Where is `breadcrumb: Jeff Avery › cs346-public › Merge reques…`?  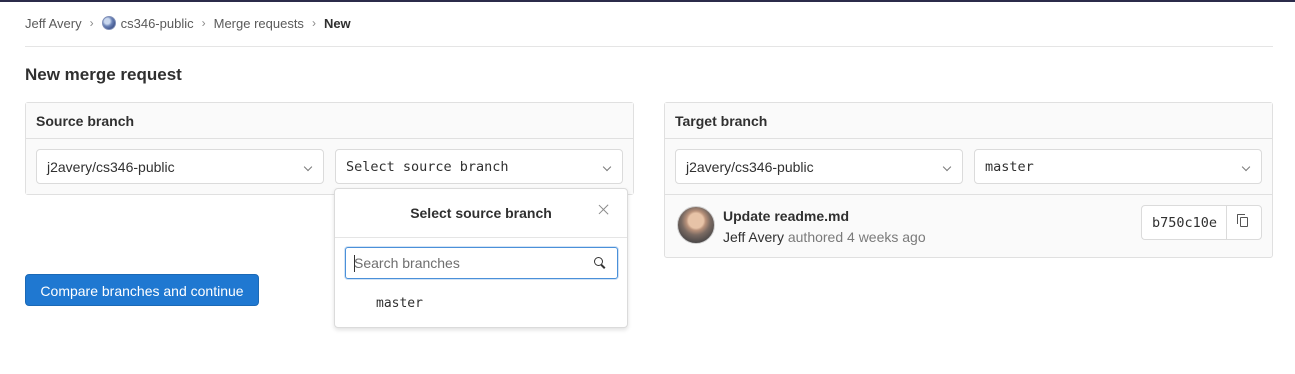
breadcrumb: Jeff Avery › cs346-public › Merge reques… is located at coordinates (188, 23).